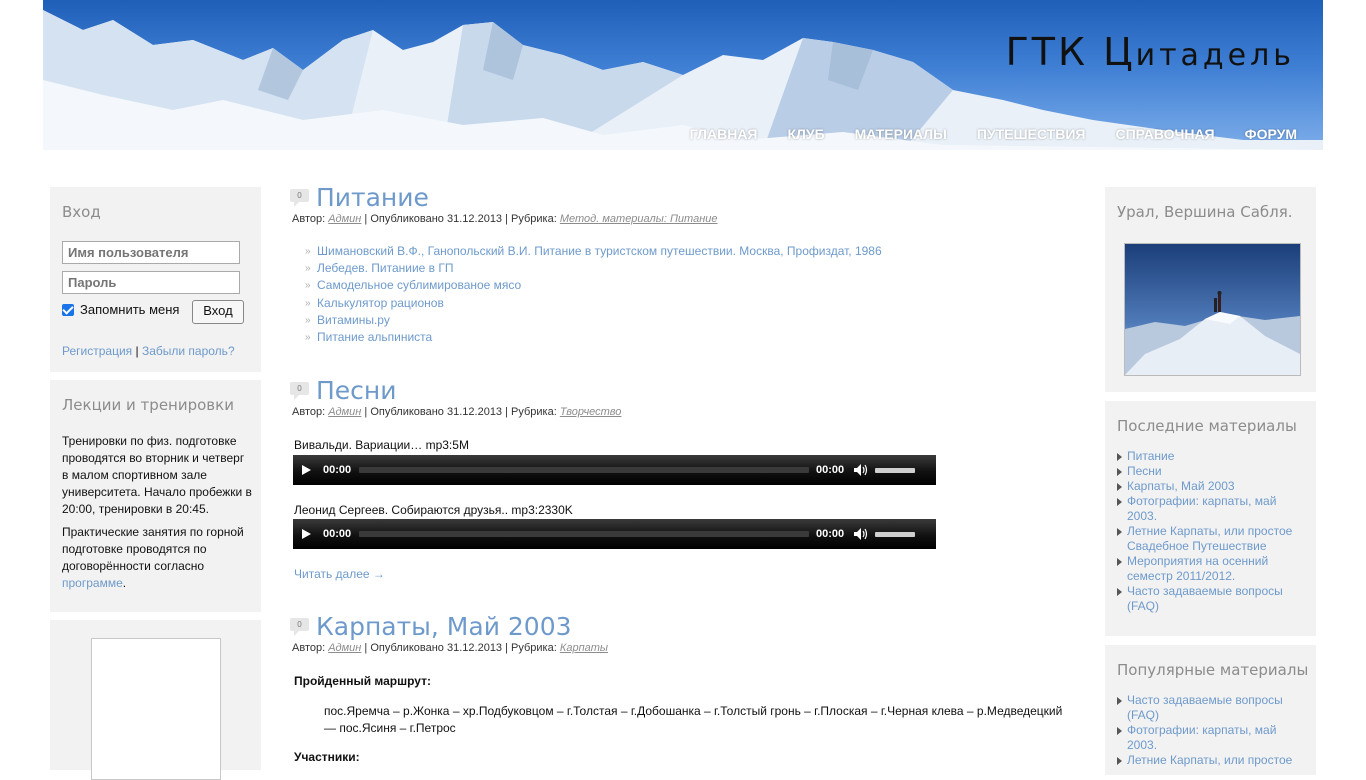 Image resolution: width=1366 pixels, height=780 pixels. I want to click on category-link: Метод. материалы: Питание, so click(639, 219).